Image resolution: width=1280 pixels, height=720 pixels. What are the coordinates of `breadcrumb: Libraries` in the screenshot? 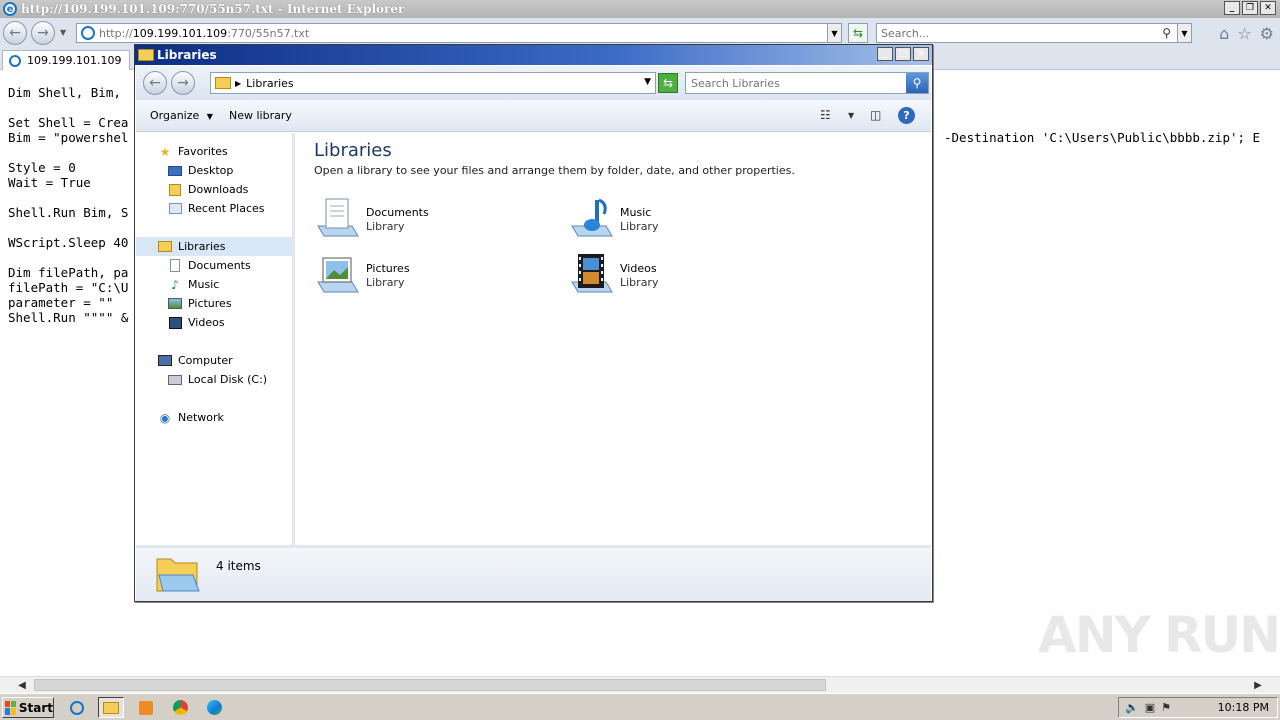 It's located at (270, 83).